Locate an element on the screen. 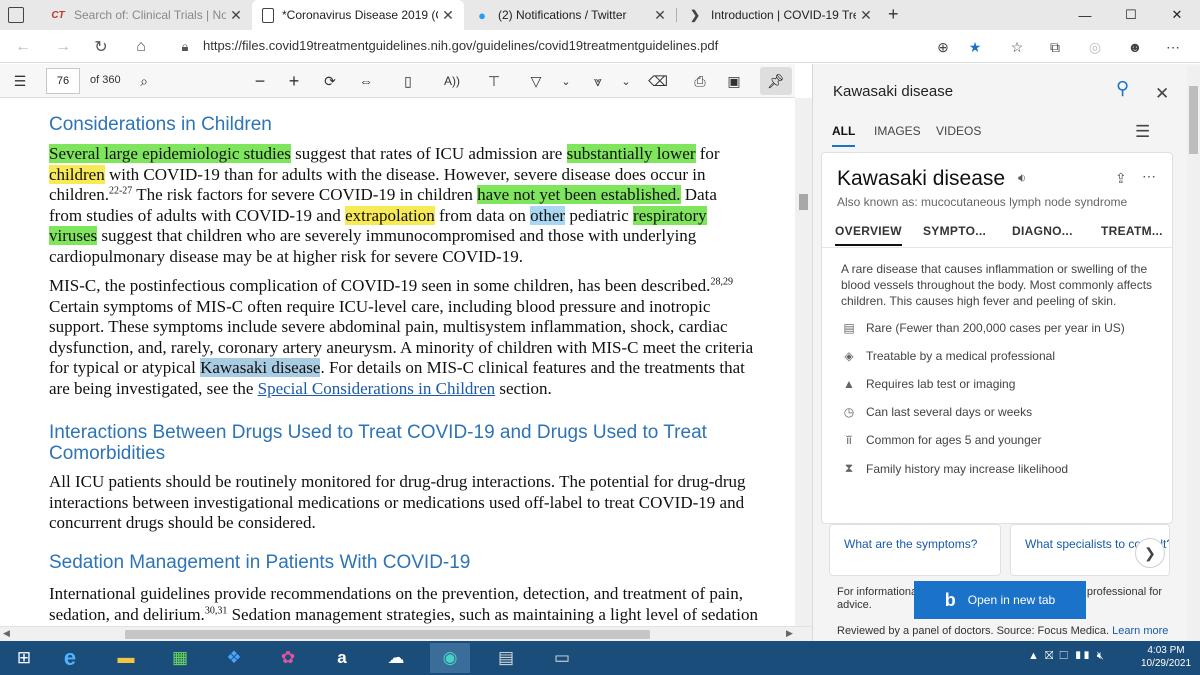 This screenshot has height=675, width=1200. scroll-right-icon: ▶ is located at coordinates (789, 633).